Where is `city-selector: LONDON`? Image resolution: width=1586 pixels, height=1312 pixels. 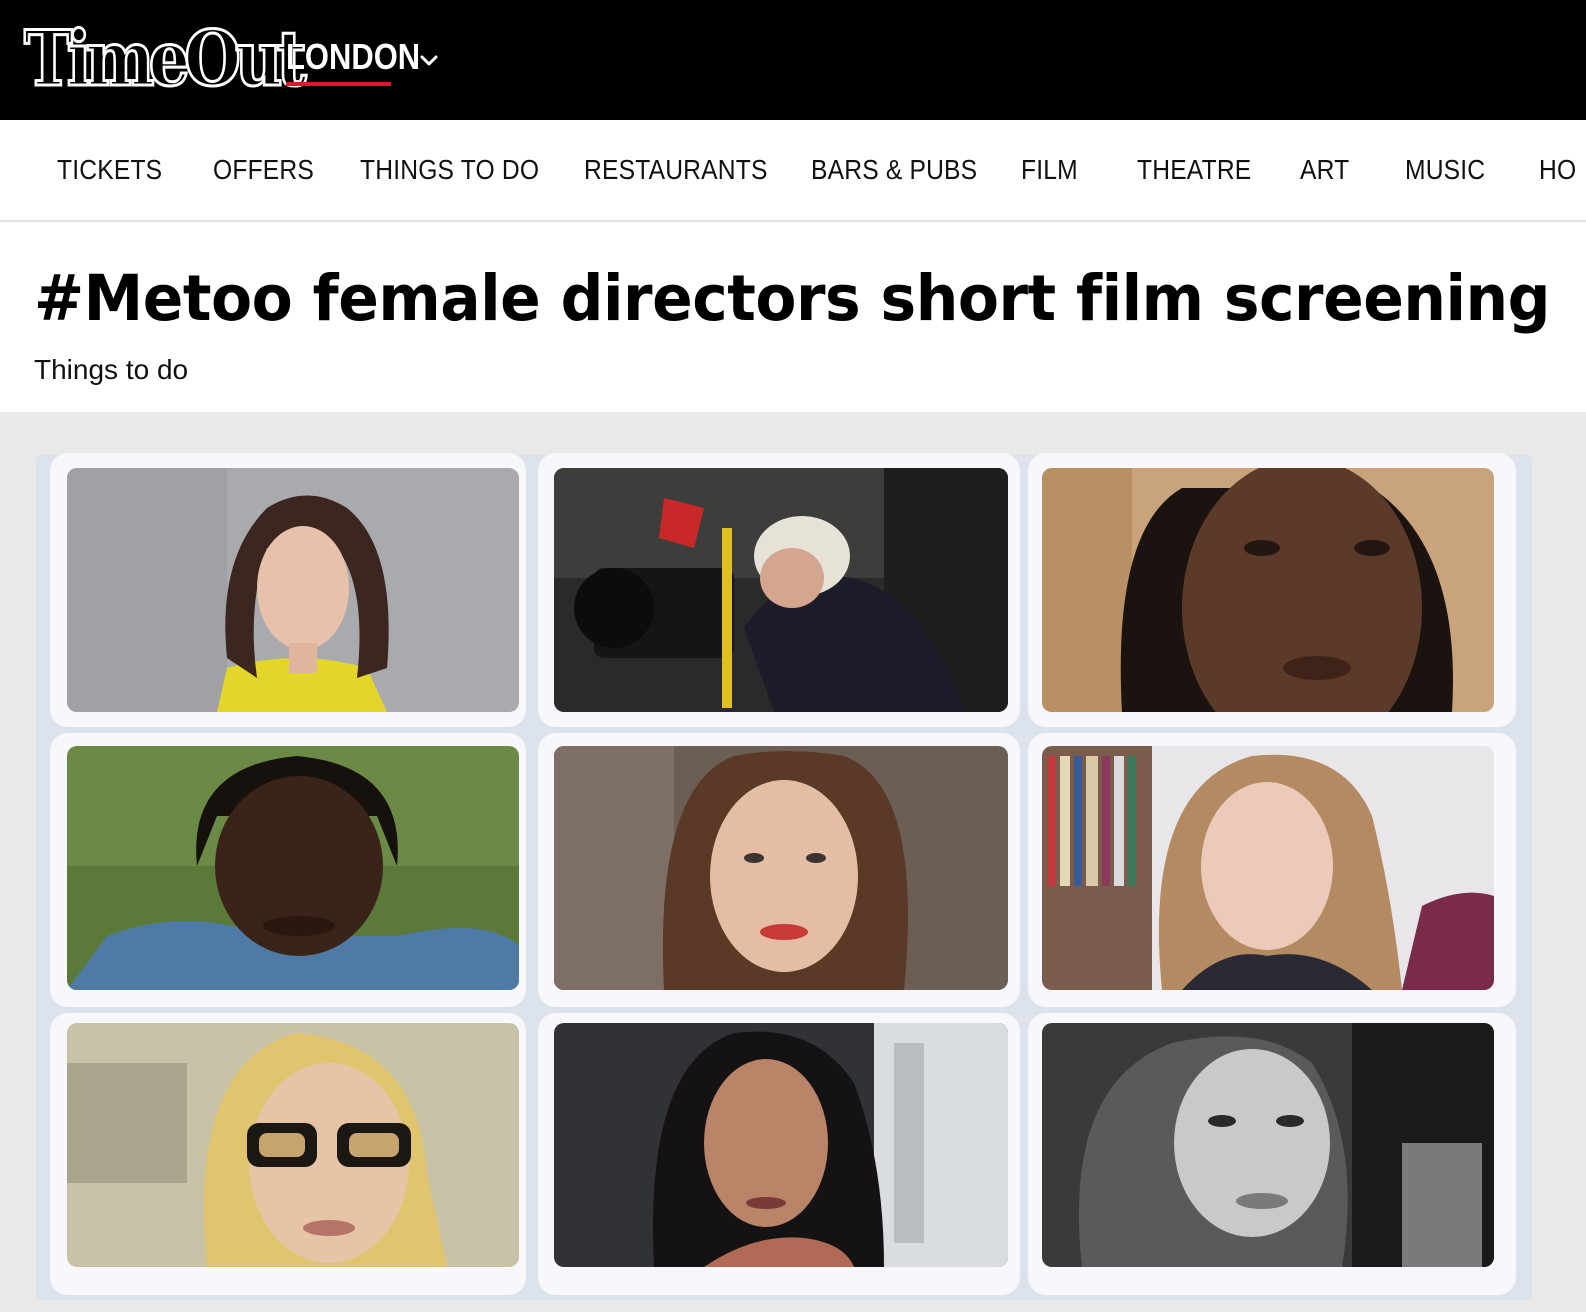
city-selector: LONDON is located at coordinates (363, 61).